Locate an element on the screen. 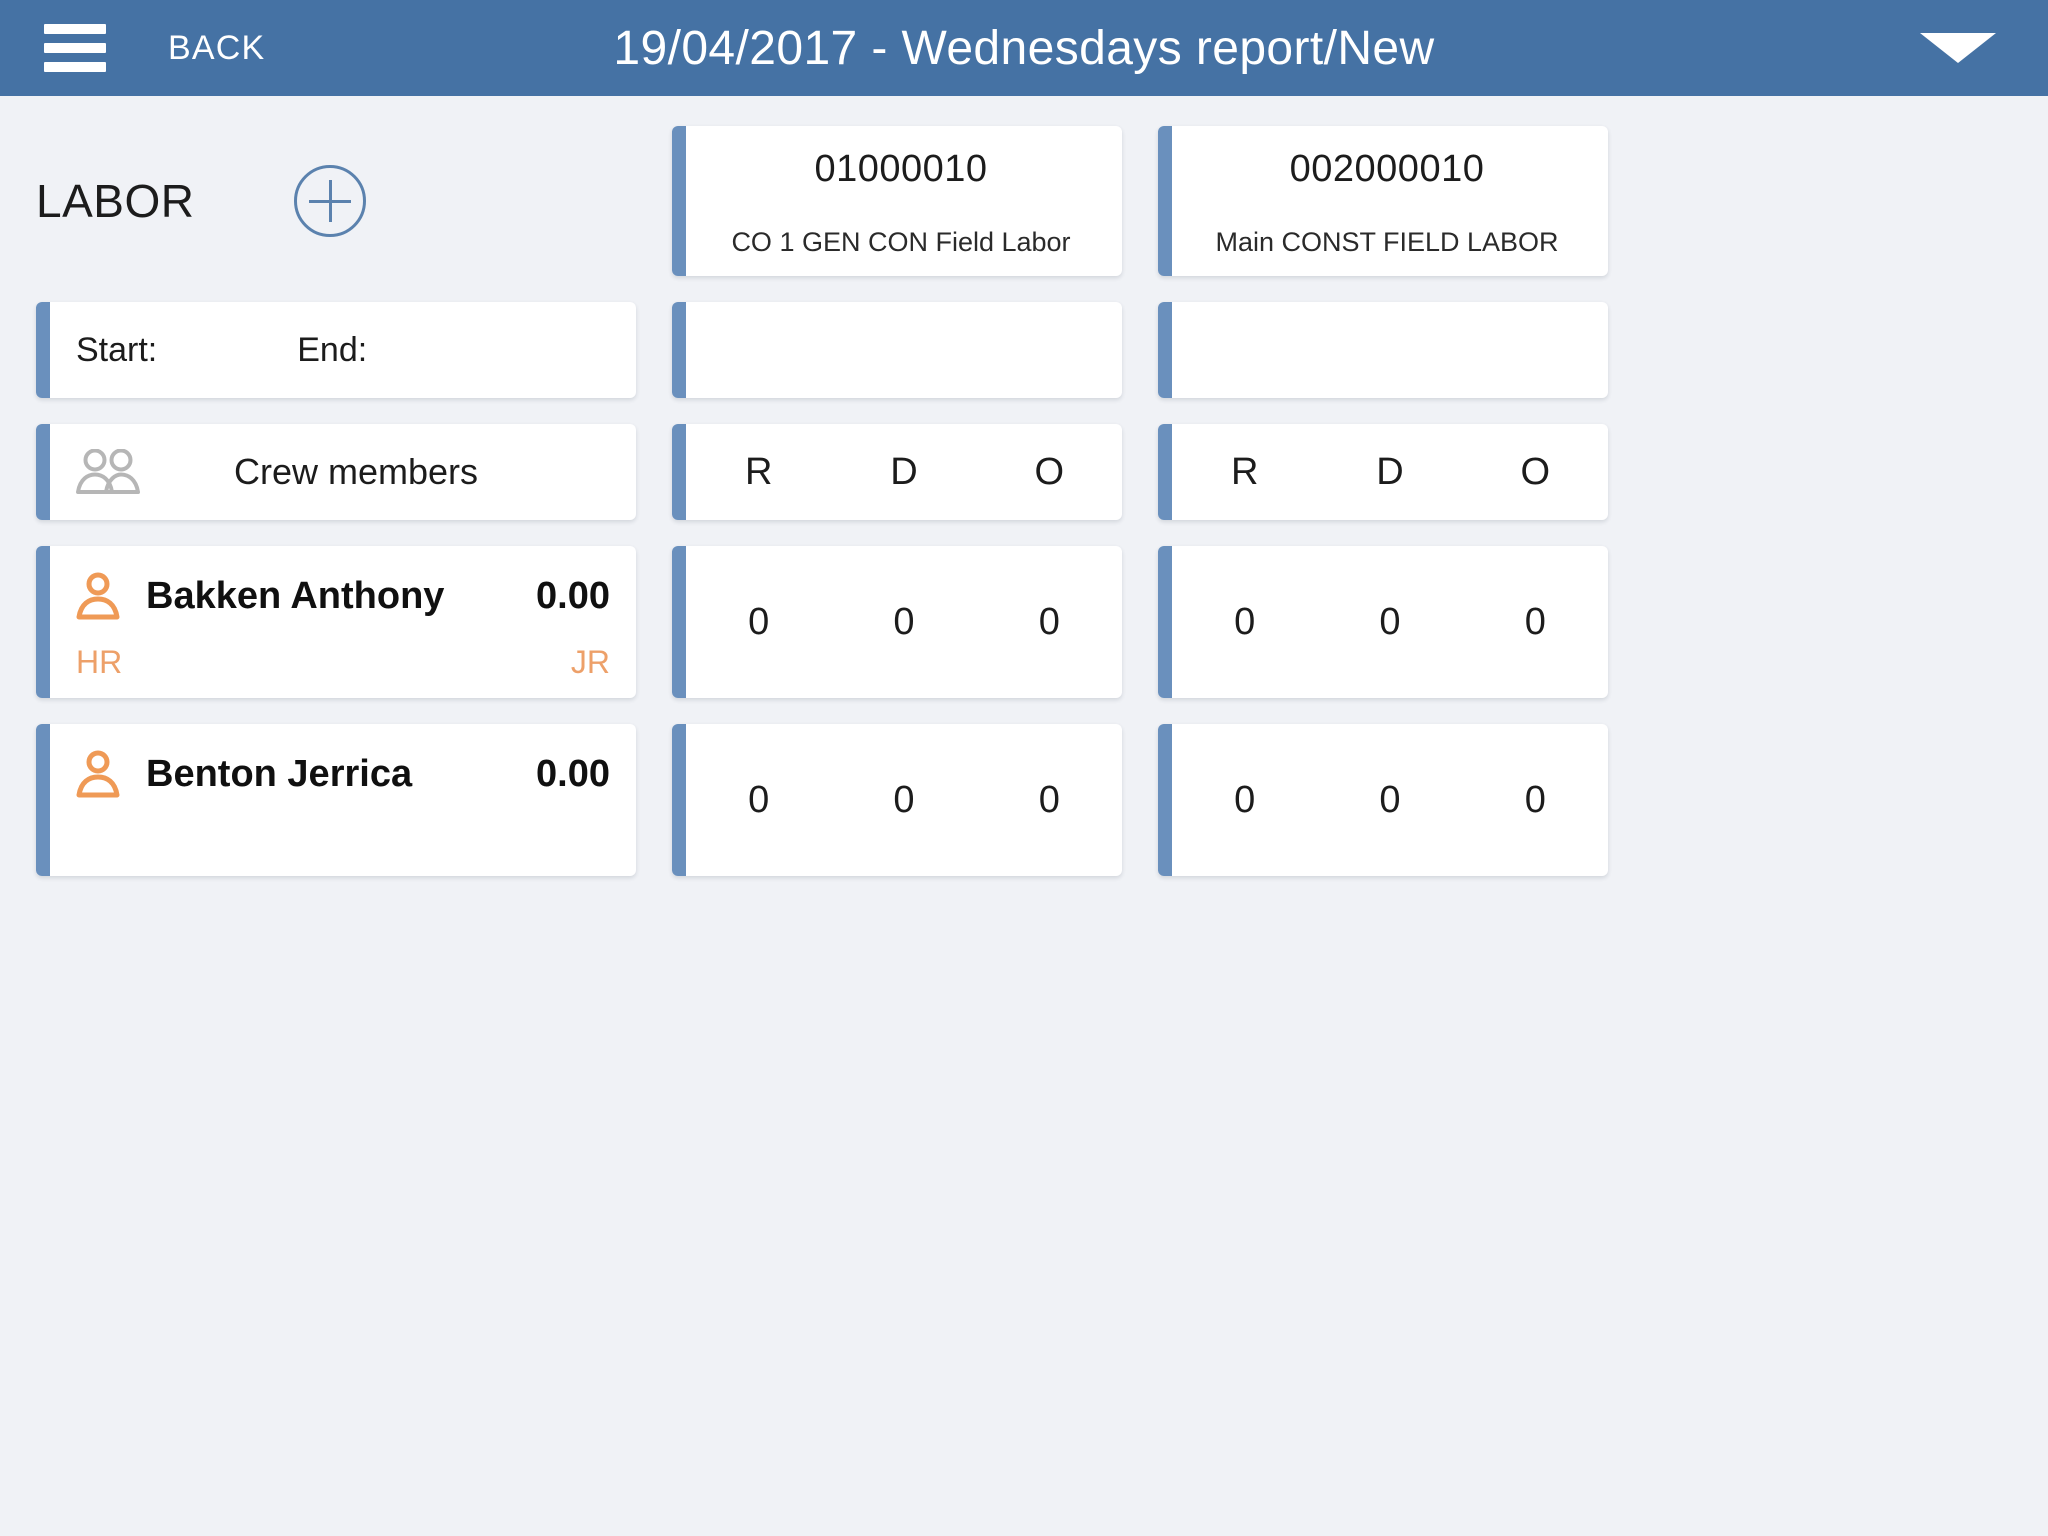 This screenshot has width=2048, height=1536. crew-members-row: Crew members R D O R D O is located at coordinates (1024, 472).